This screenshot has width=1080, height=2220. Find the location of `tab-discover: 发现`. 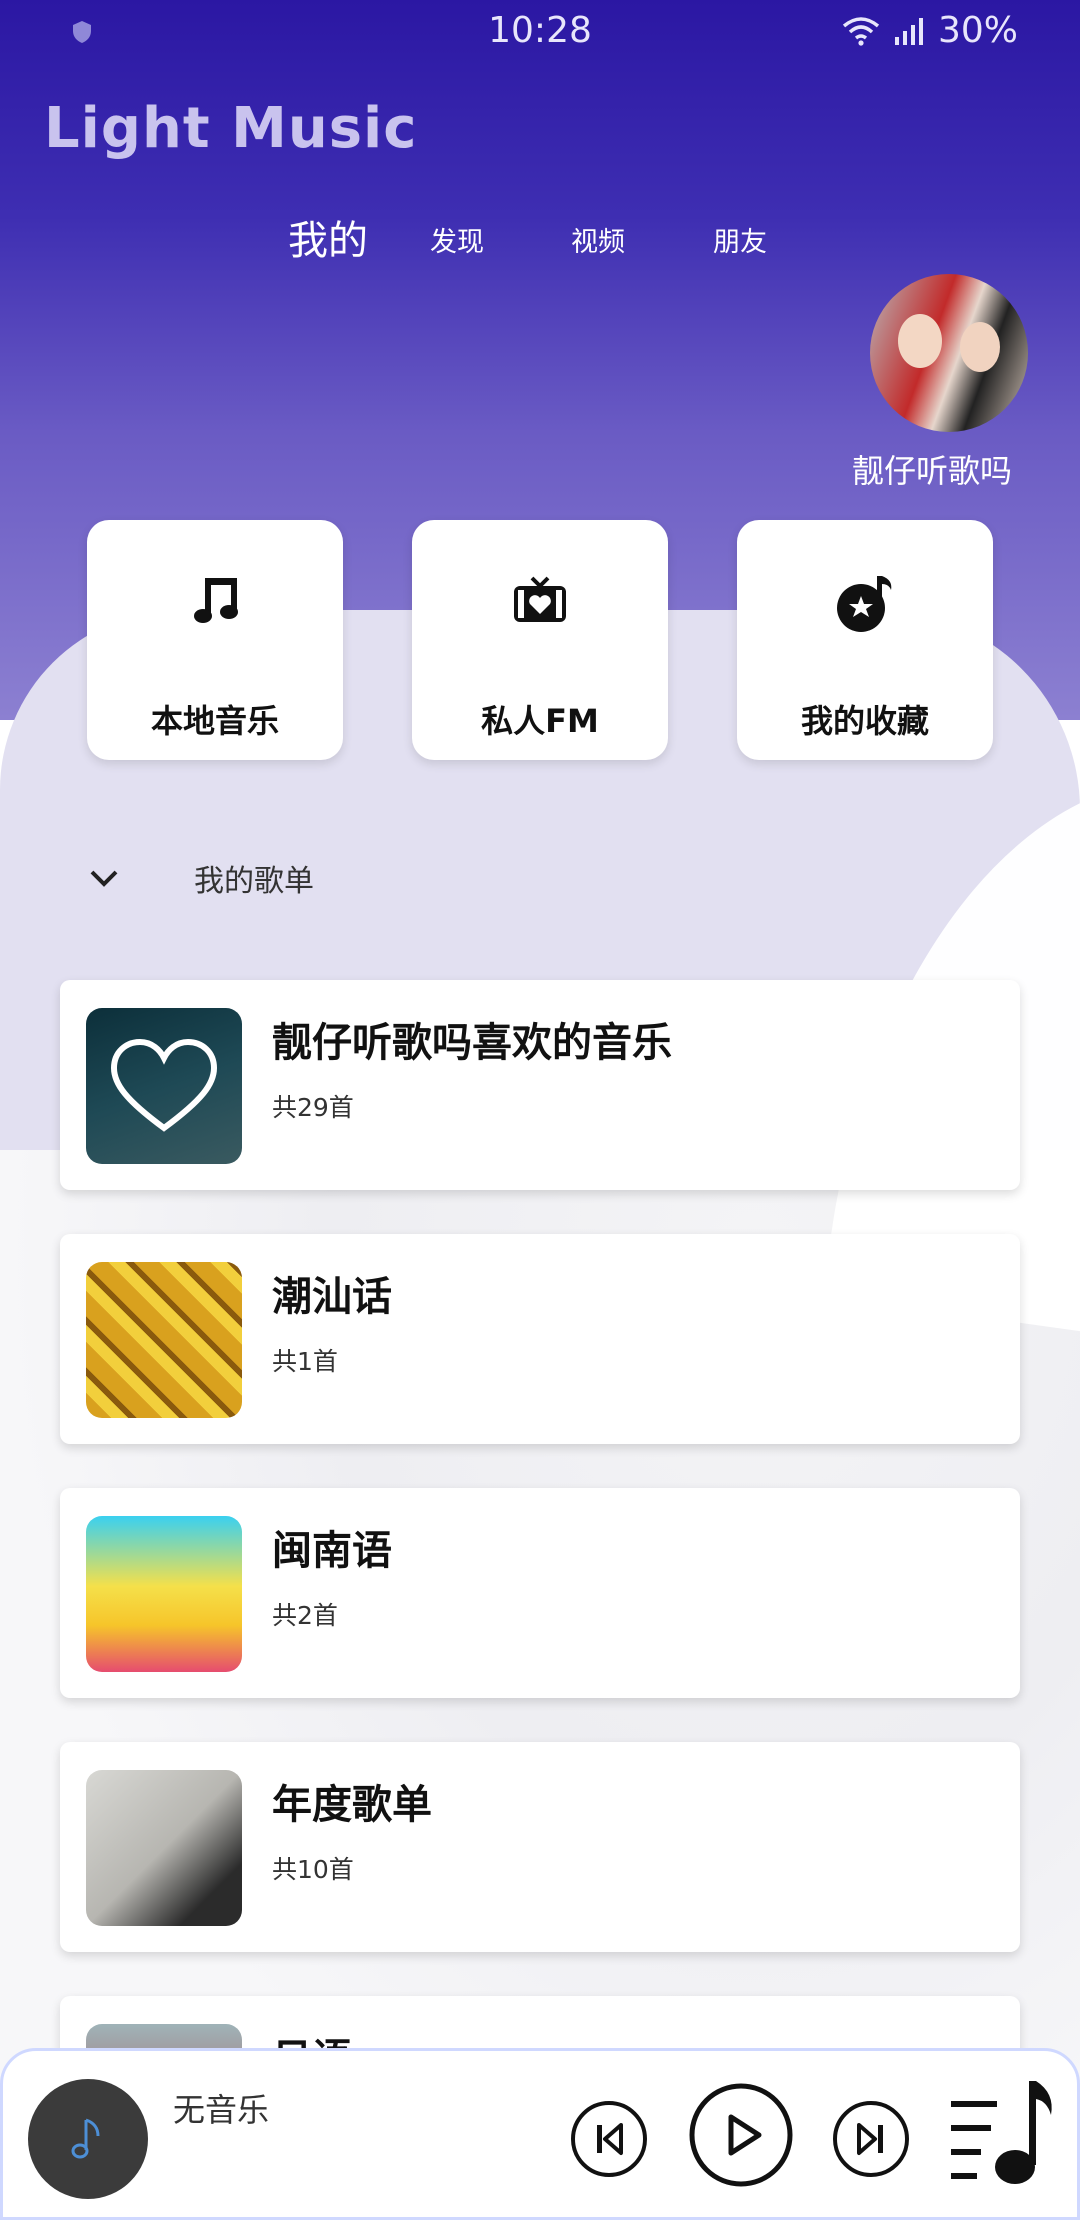

tab-discover: 发现 is located at coordinates (457, 239).